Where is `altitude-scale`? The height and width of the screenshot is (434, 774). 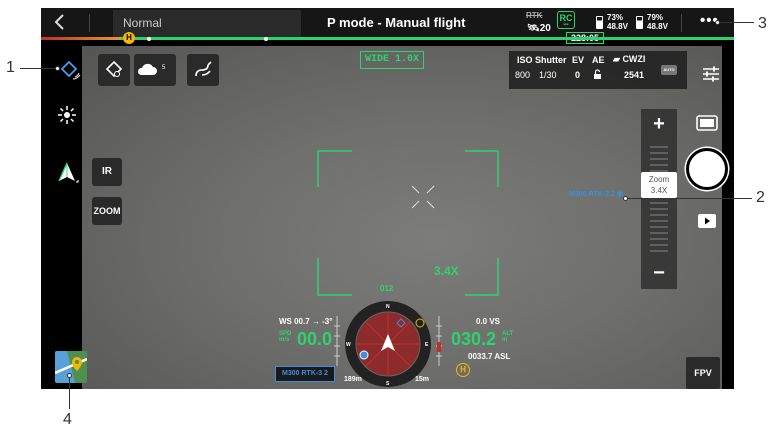 altitude-scale is located at coordinates (439, 341).